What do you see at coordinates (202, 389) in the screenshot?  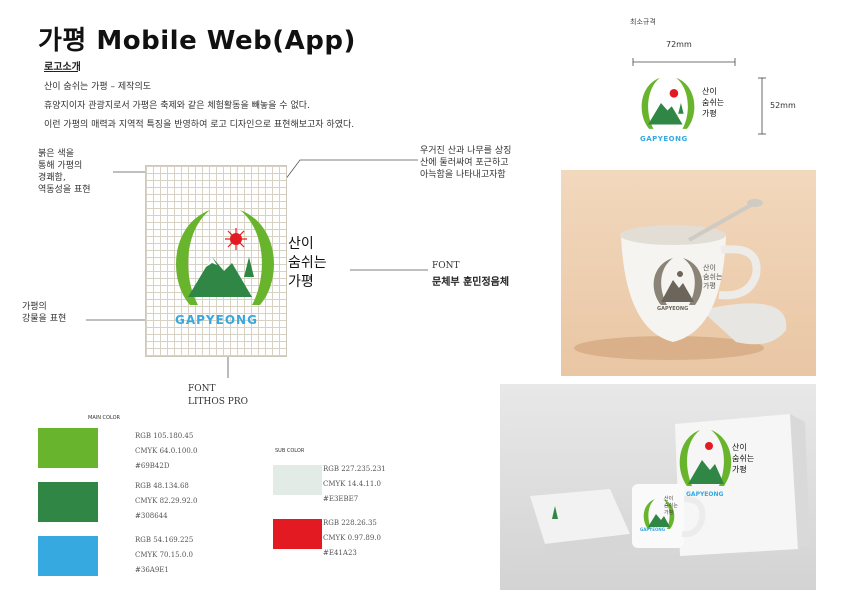 I see `font-english-label: FONT` at bounding box center [202, 389].